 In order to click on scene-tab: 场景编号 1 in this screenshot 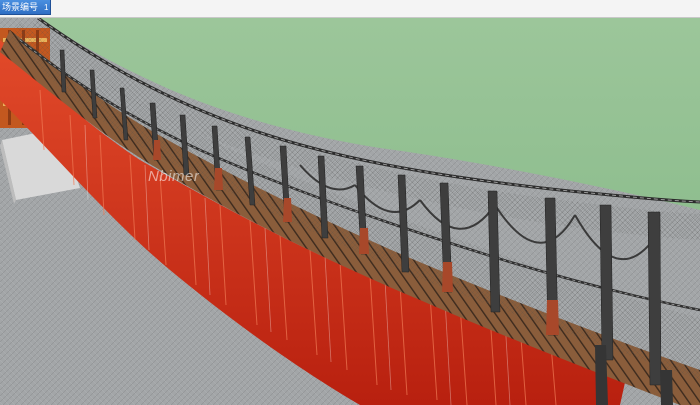, I will do `click(25, 7)`.